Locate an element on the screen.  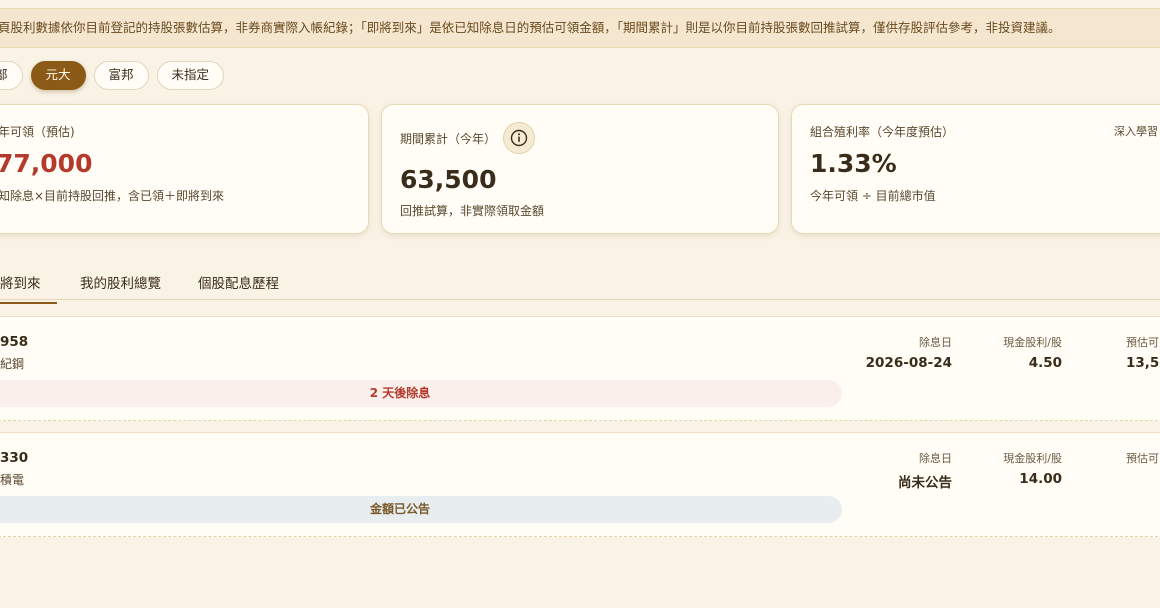
card-portfolio-yield: 組合殖利率（今年度預估） 深入學習 1.33% 今年可領 ÷ 目前總市值 is located at coordinates (975, 169).